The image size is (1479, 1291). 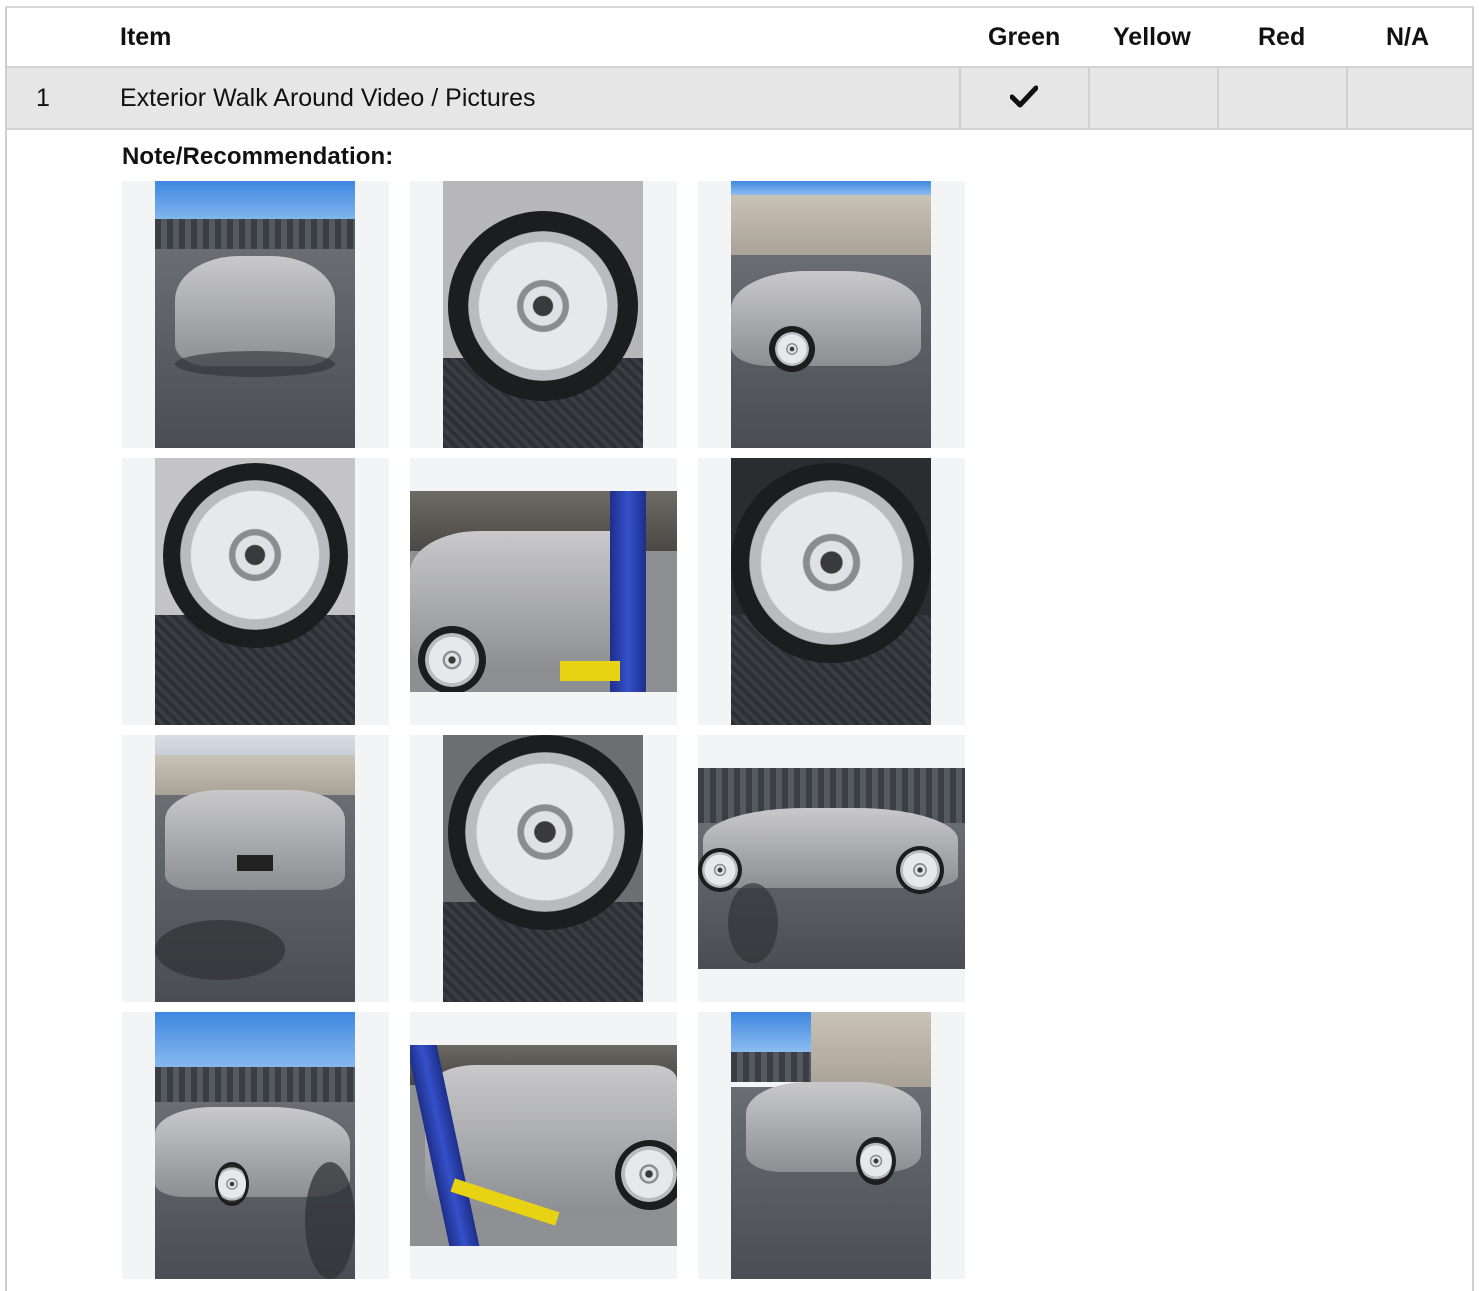 What do you see at coordinates (328, 98) in the screenshot?
I see `row-item-label: Exterior Walk Around Video / Pictures` at bounding box center [328, 98].